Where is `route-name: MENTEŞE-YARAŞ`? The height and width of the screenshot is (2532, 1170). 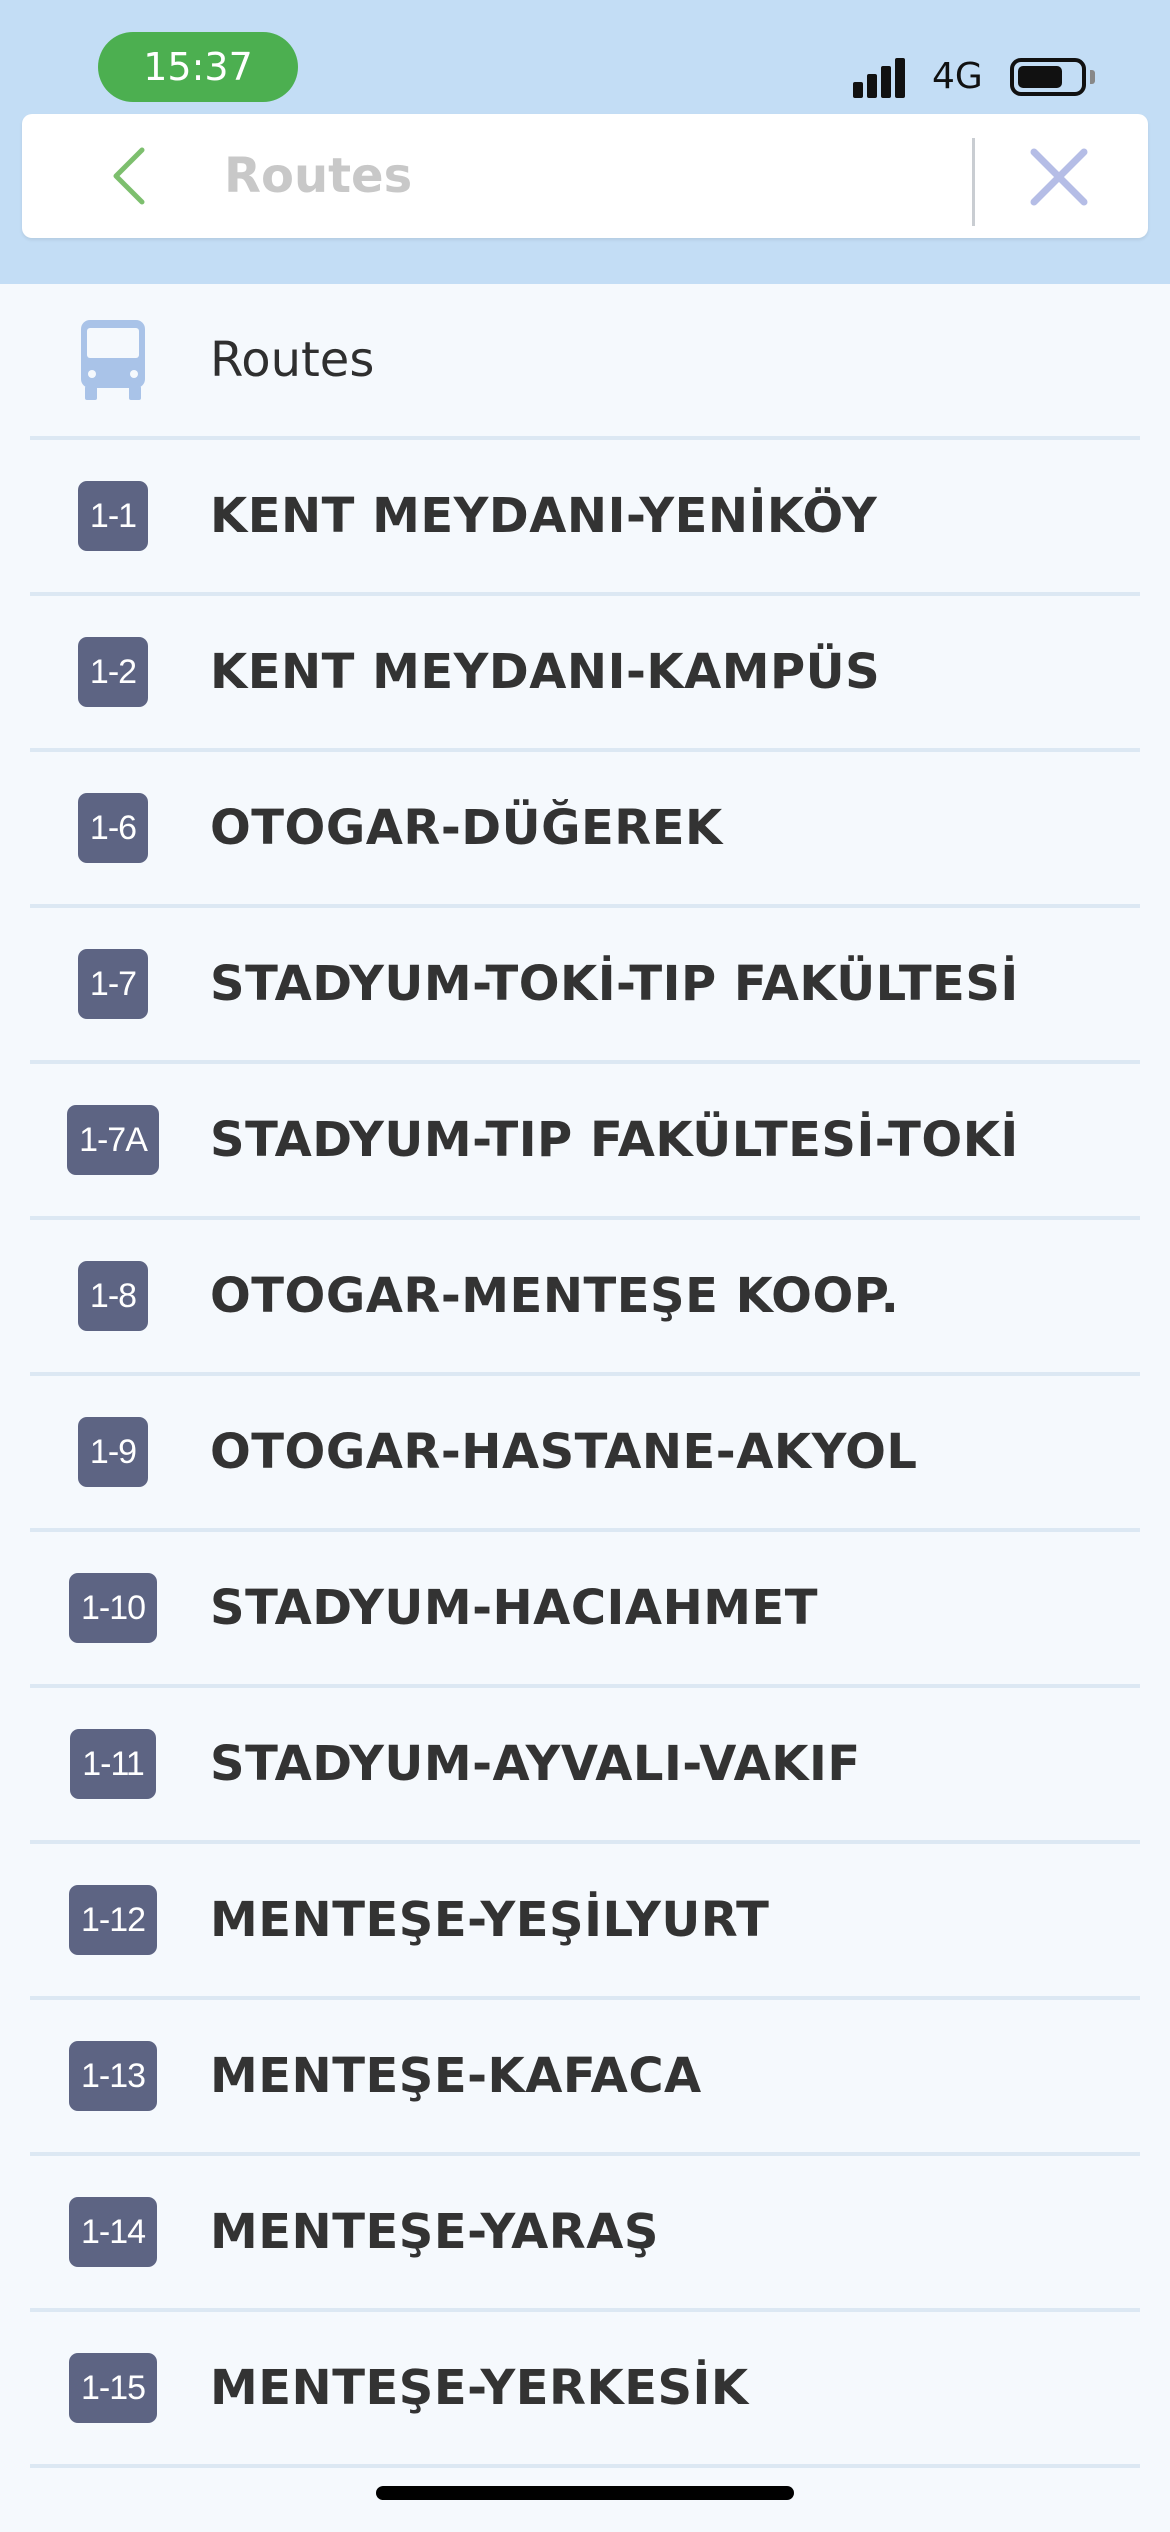 route-name: MENTEŞE-YARAŞ is located at coordinates (434, 2232).